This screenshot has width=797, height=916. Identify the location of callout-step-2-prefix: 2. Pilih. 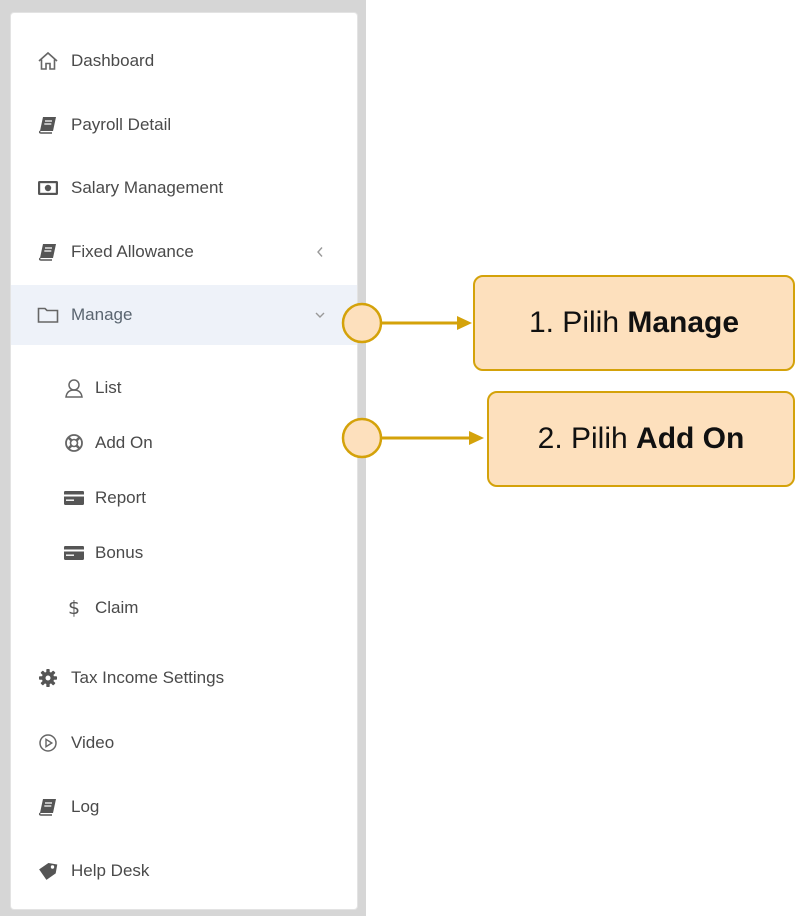
(587, 438).